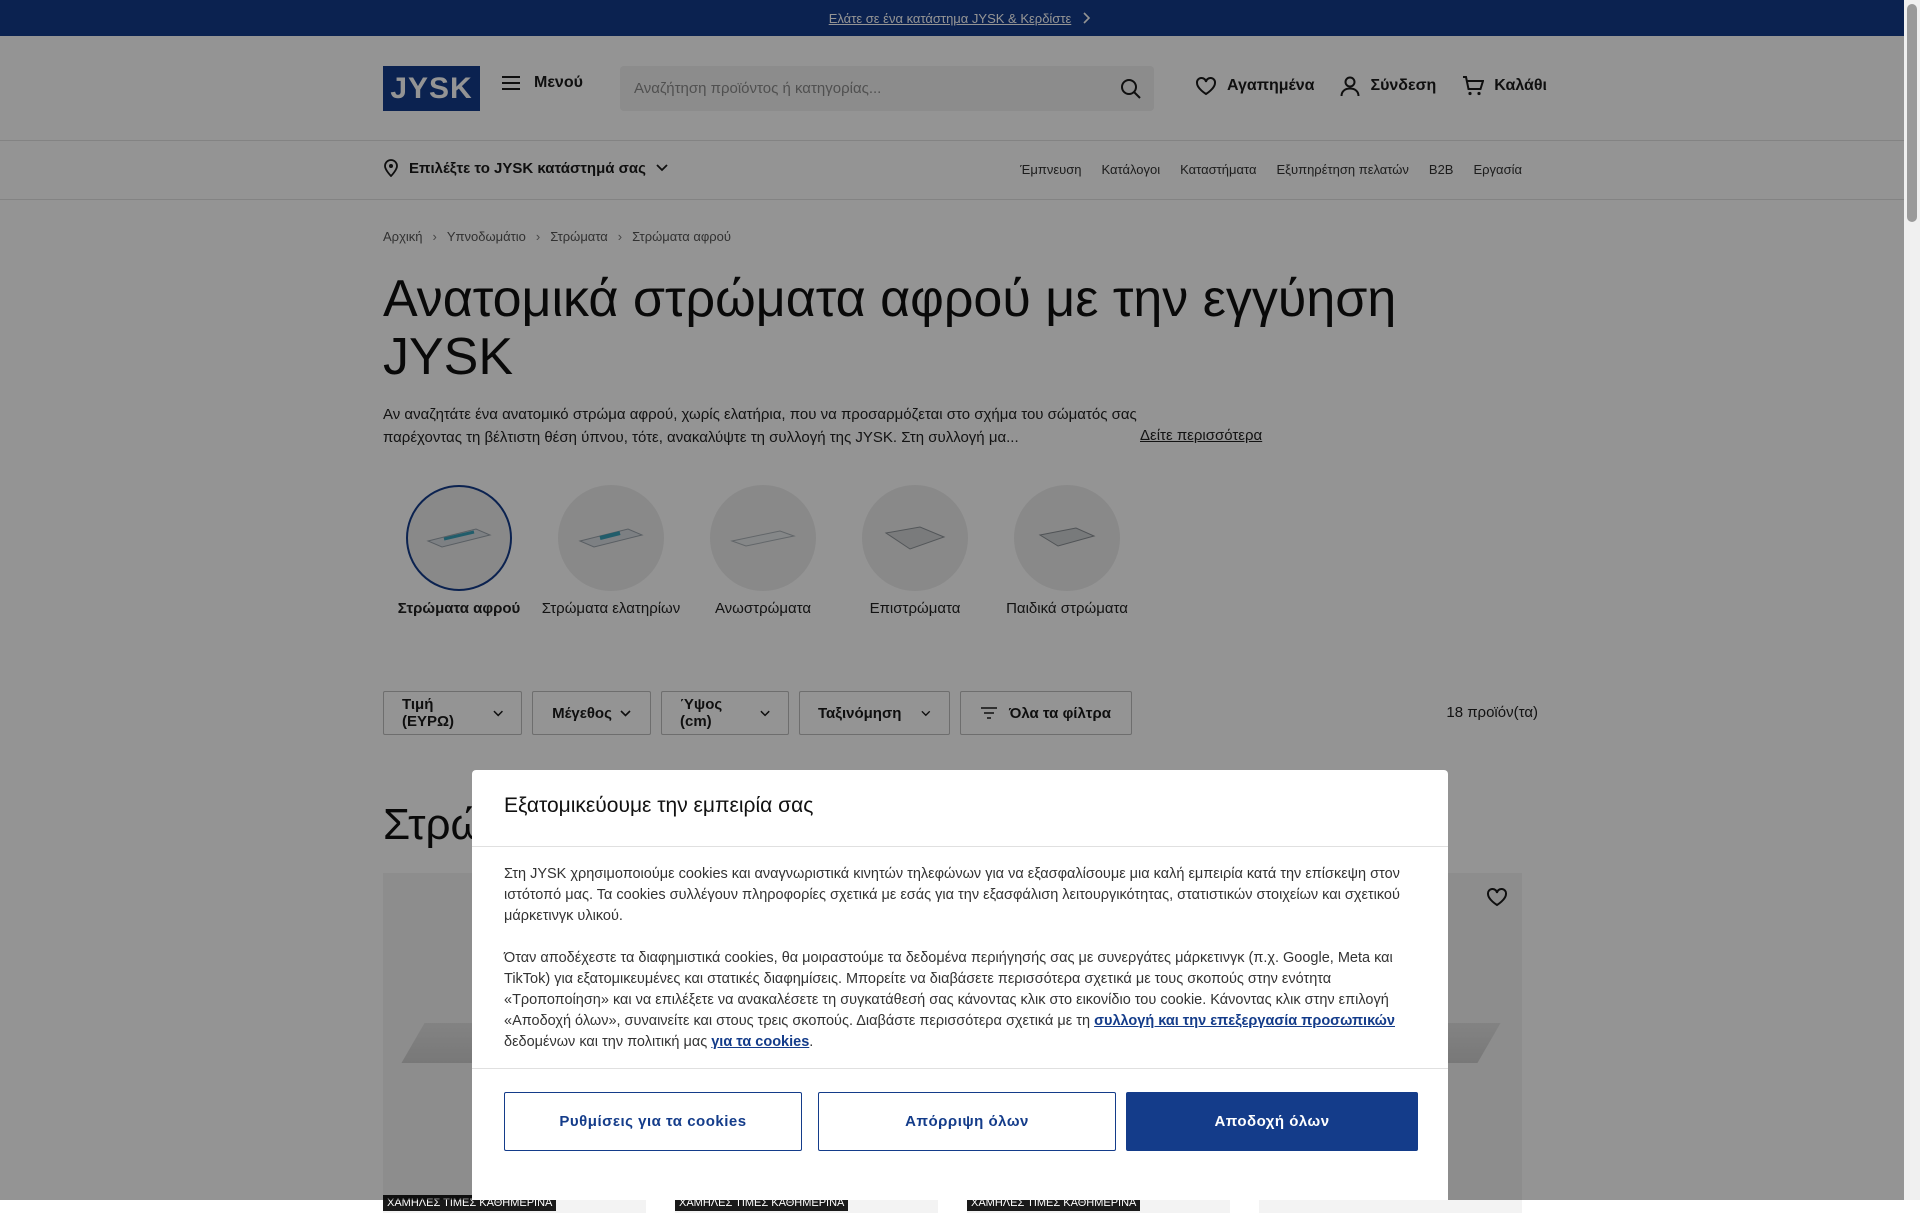 The image size is (1920, 1213). Describe the element at coordinates (653, 1121) in the screenshot. I see `cookie-settings-button: Ρυθμίσεις για τα cookies` at that location.